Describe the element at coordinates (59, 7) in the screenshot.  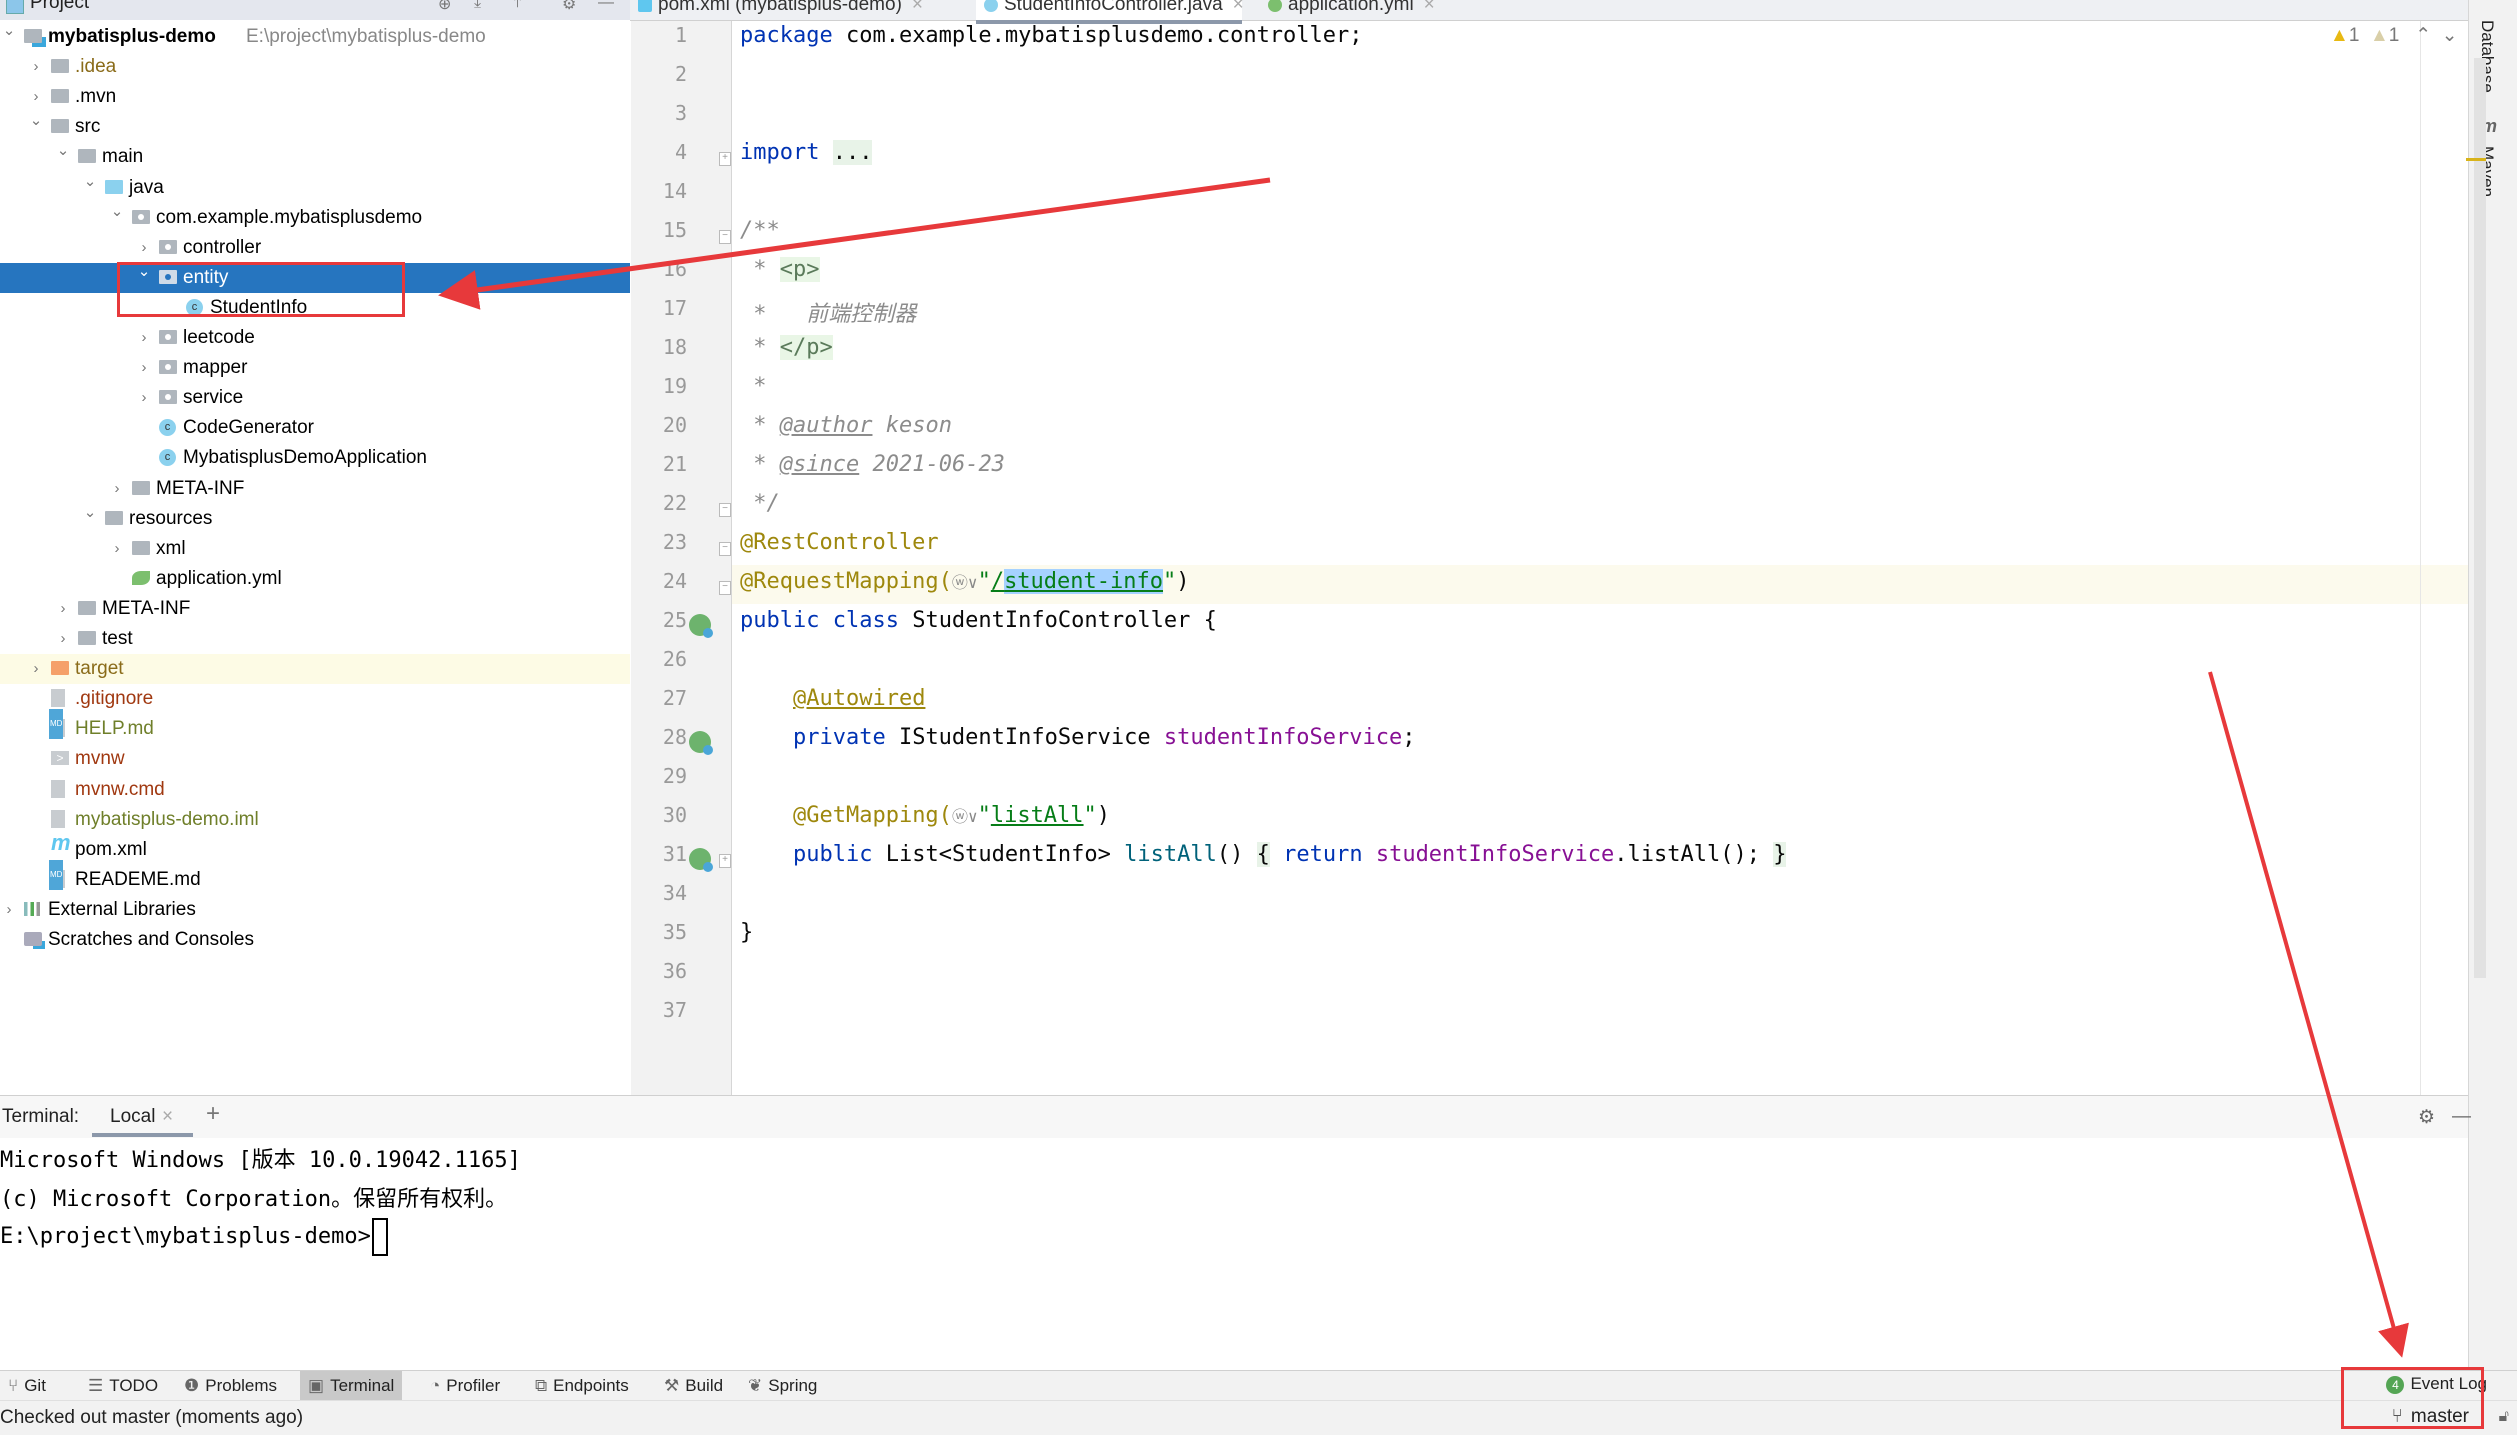
I see `project-view-selector: Project` at that location.